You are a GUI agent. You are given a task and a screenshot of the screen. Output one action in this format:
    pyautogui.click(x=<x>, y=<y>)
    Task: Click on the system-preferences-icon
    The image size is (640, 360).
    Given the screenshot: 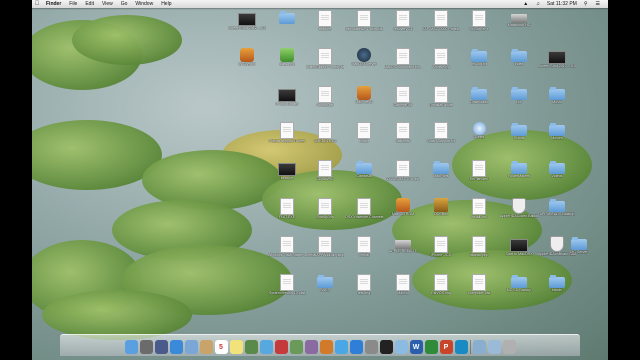 What is the action you would take?
    pyautogui.click(x=371, y=347)
    